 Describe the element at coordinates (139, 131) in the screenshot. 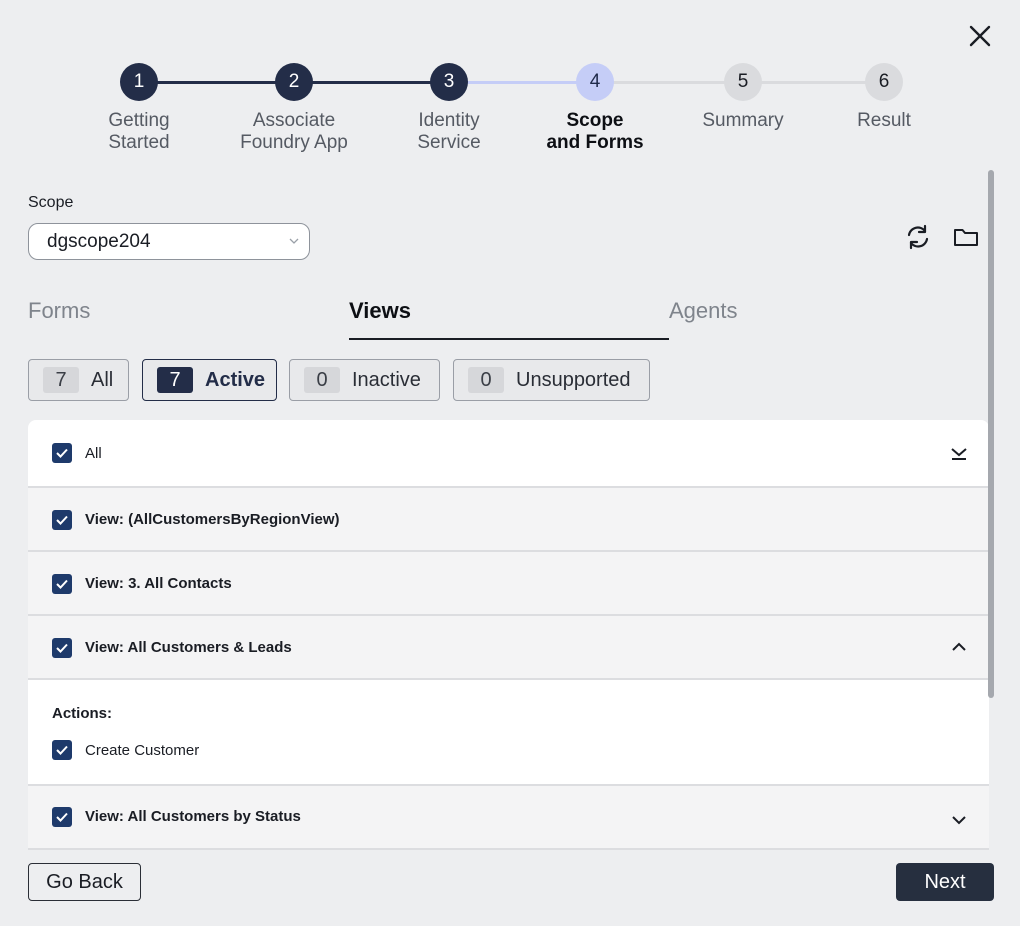

I see `step-label: Getting Started` at that location.